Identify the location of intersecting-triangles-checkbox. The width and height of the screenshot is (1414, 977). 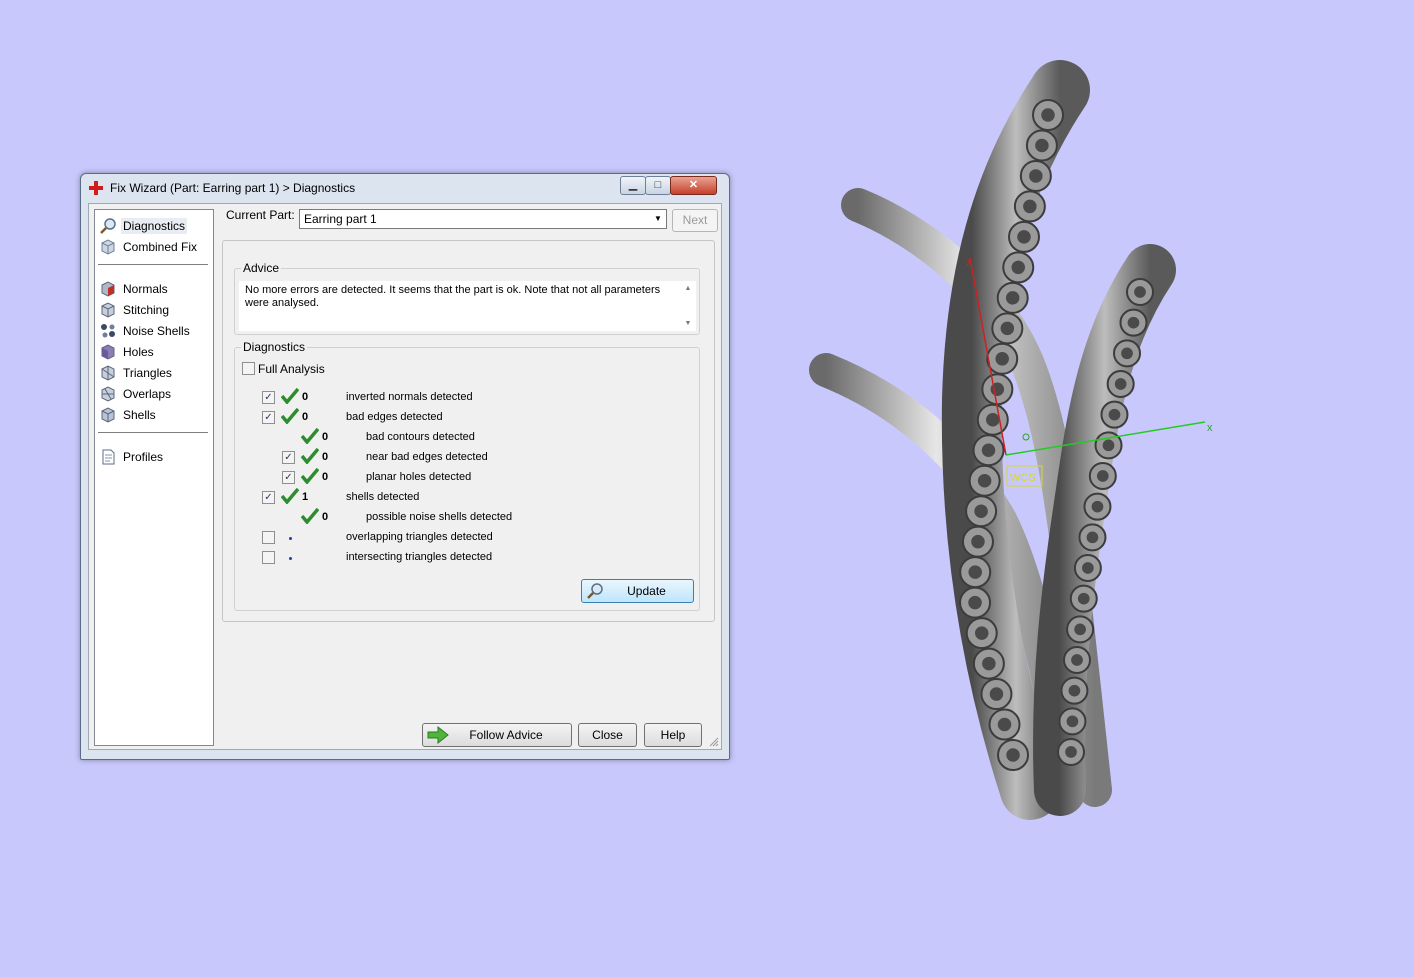
(268, 557).